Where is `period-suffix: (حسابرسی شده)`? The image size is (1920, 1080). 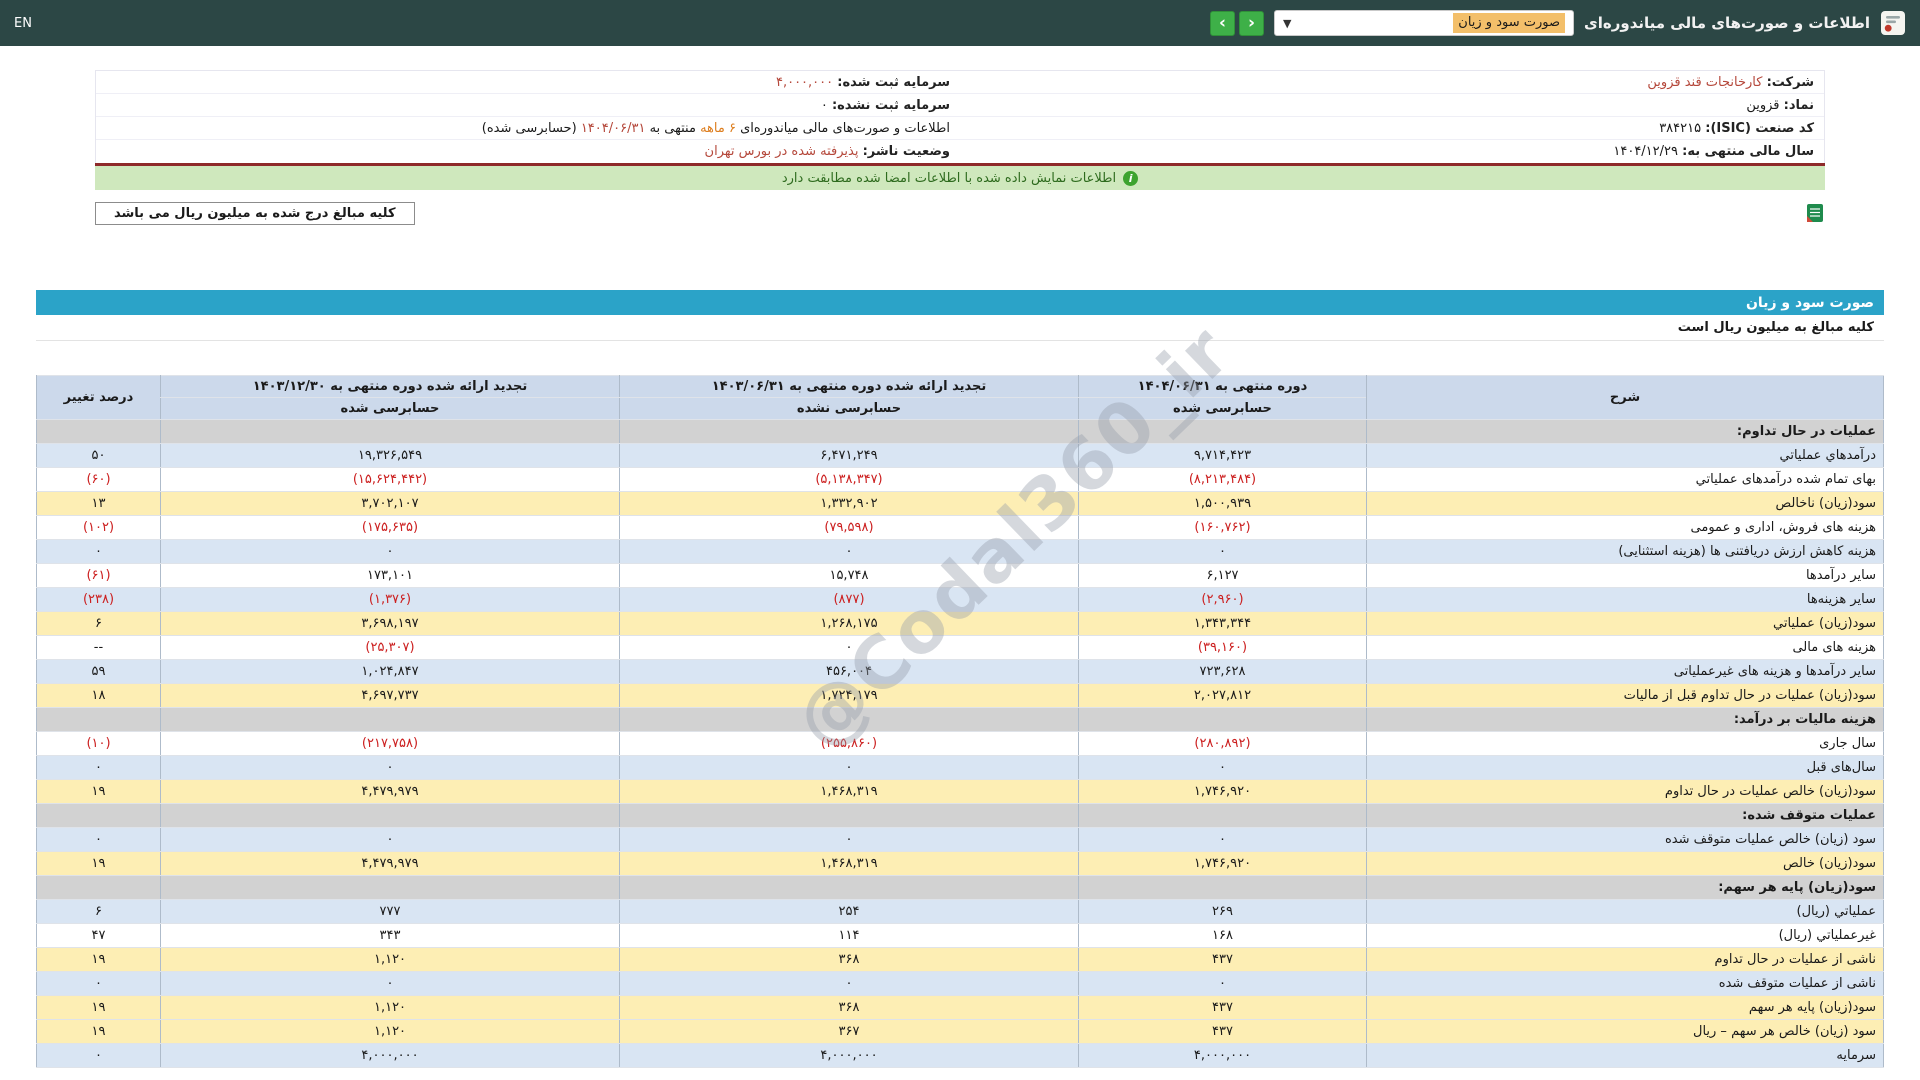
period-suffix: (حسابرسی شده) is located at coordinates (529, 128).